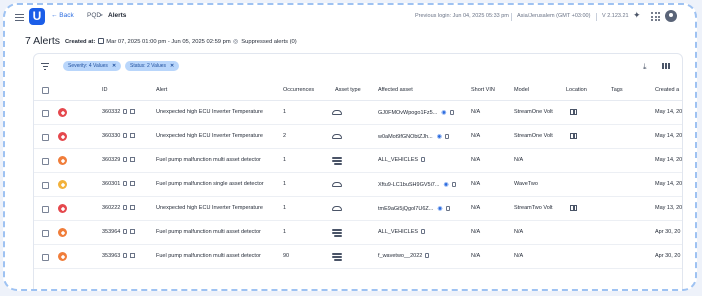 This screenshot has height=296, width=702. What do you see at coordinates (45, 90) in the screenshot?
I see `select-all-checkbox` at bounding box center [45, 90].